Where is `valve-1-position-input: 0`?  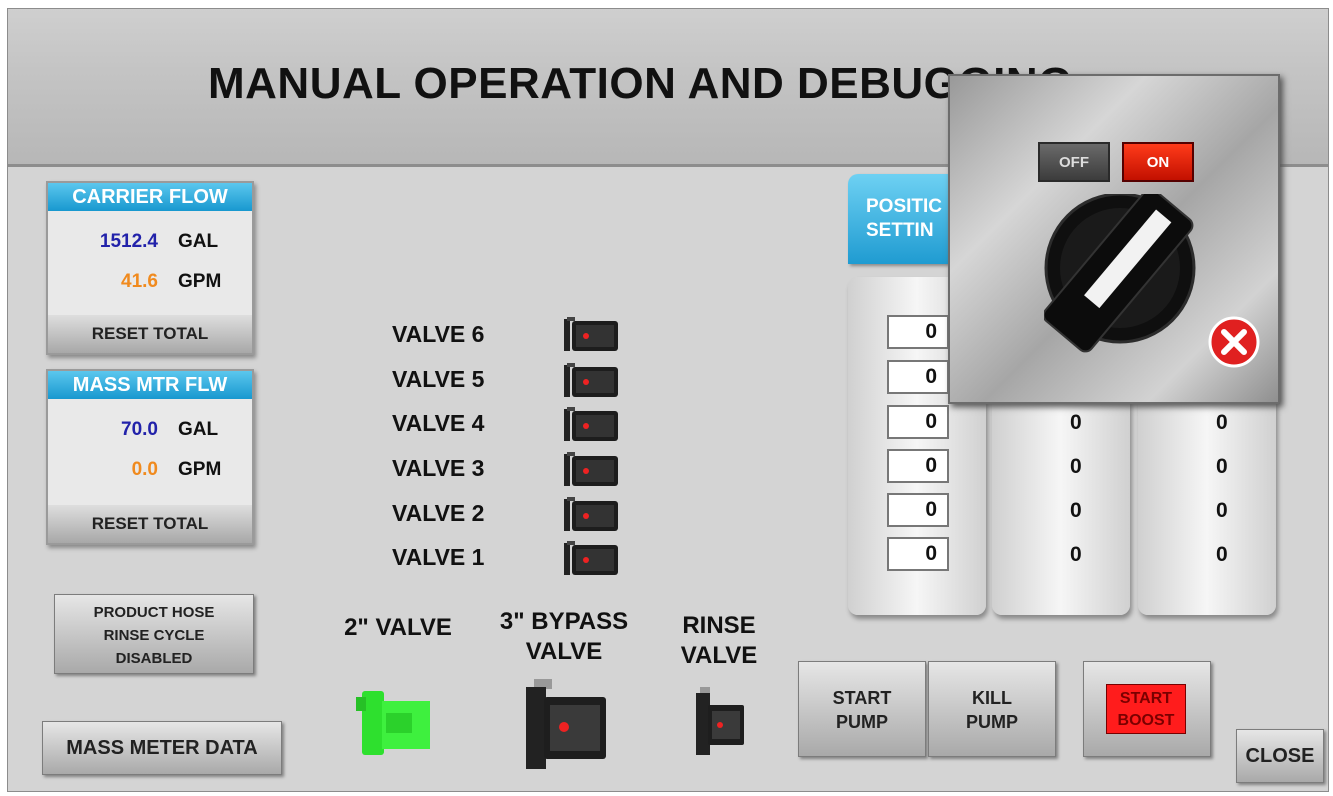 valve-1-position-input: 0 is located at coordinates (918, 554).